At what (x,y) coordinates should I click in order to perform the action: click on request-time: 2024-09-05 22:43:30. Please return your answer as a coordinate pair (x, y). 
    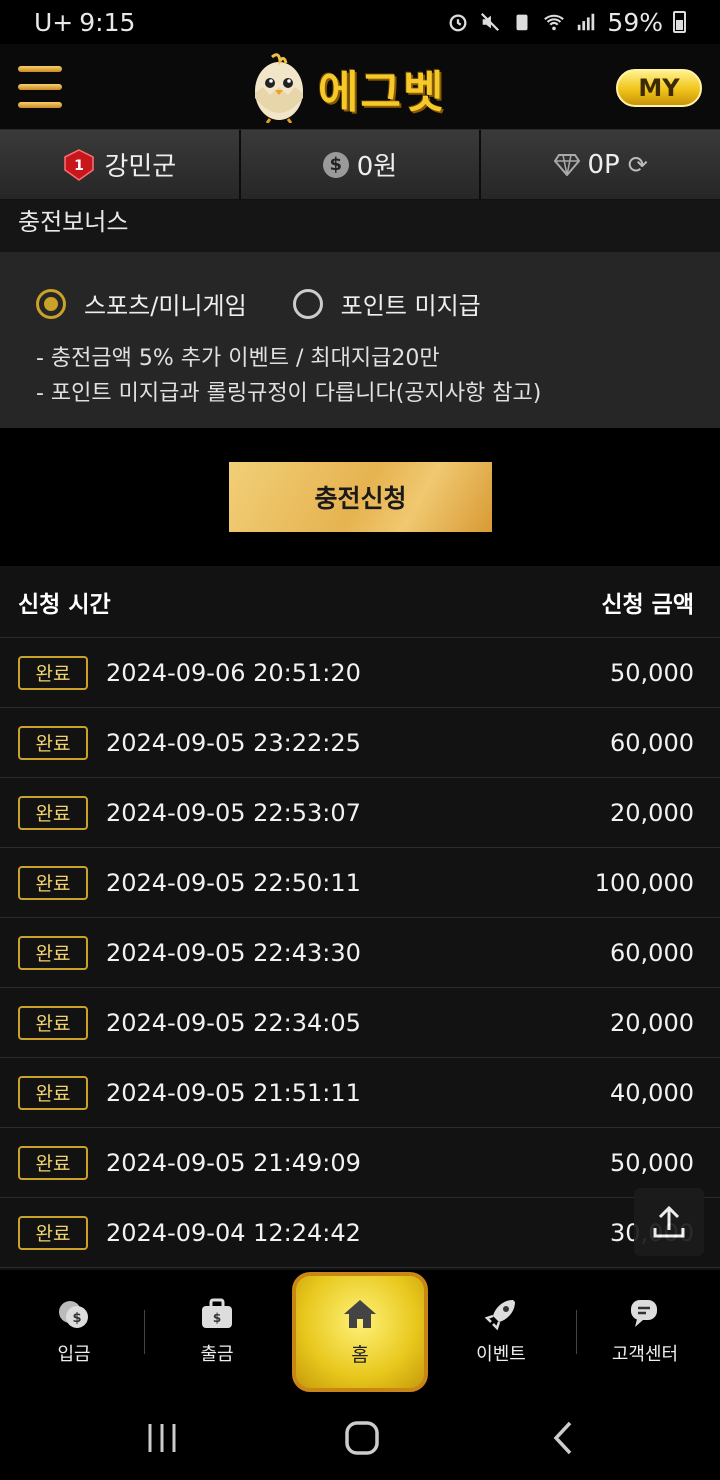
    Looking at the image, I should click on (233, 952).